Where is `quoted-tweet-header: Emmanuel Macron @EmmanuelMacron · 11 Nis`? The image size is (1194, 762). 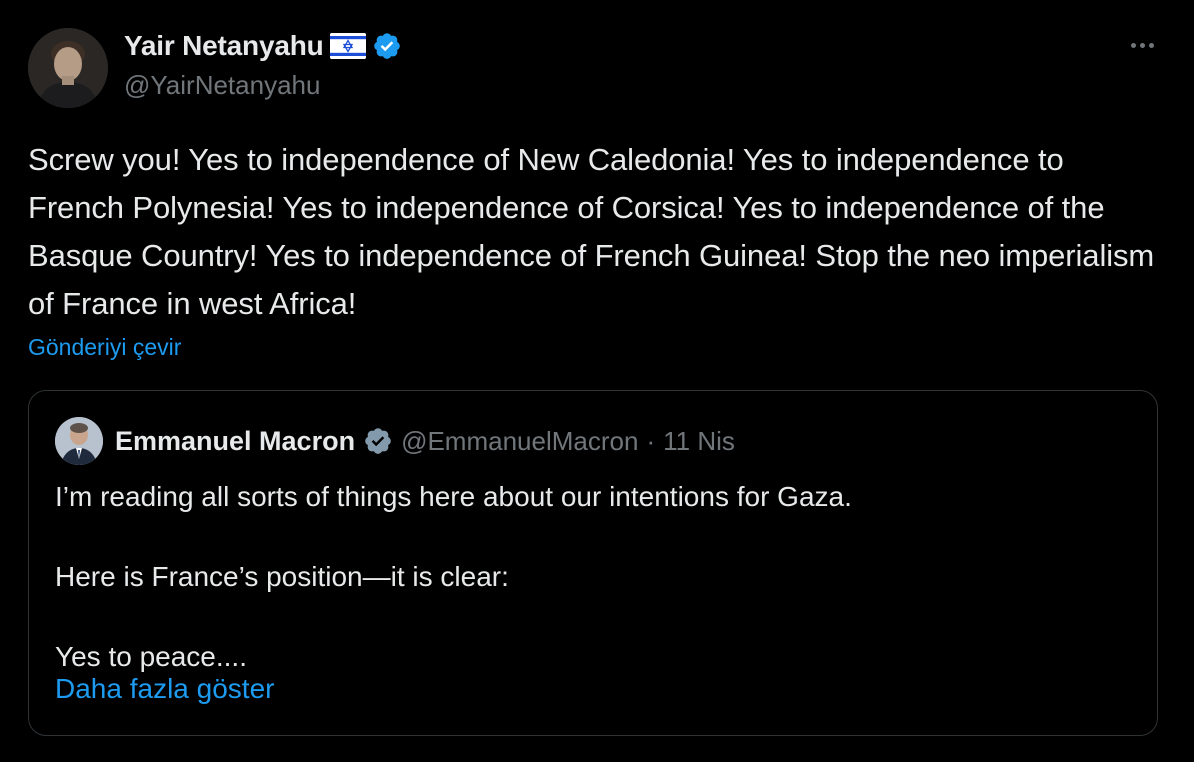 quoted-tweet-header: Emmanuel Macron @EmmanuelMacron · 11 Nis is located at coordinates (395, 441).